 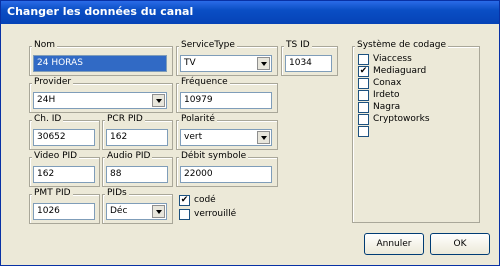 I want to click on codage-label: Irdeto, so click(x=386, y=95).